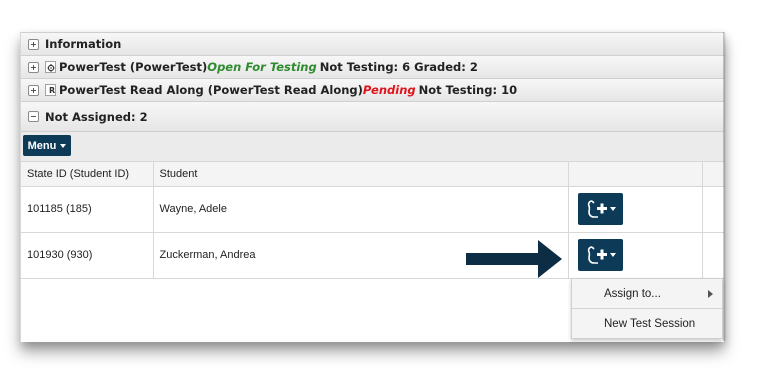 The width and height of the screenshot is (776, 385). I want to click on test-settings-icon, so click(50, 67).